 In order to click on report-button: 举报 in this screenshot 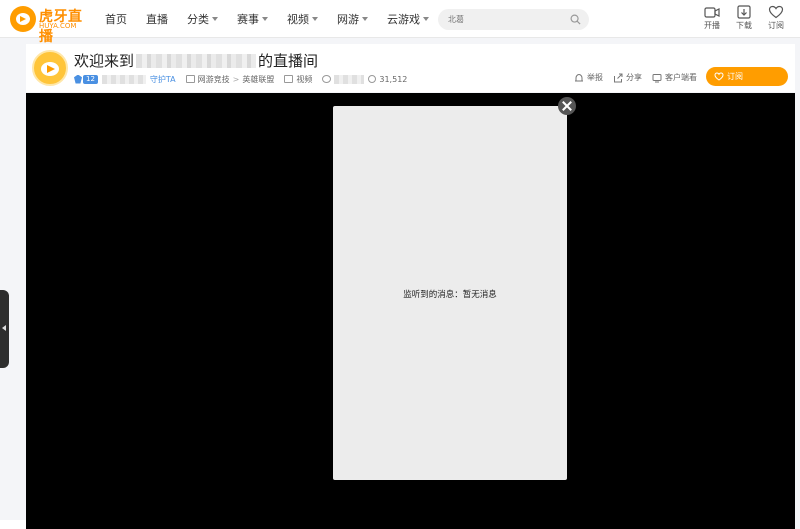, I will do `click(588, 77)`.